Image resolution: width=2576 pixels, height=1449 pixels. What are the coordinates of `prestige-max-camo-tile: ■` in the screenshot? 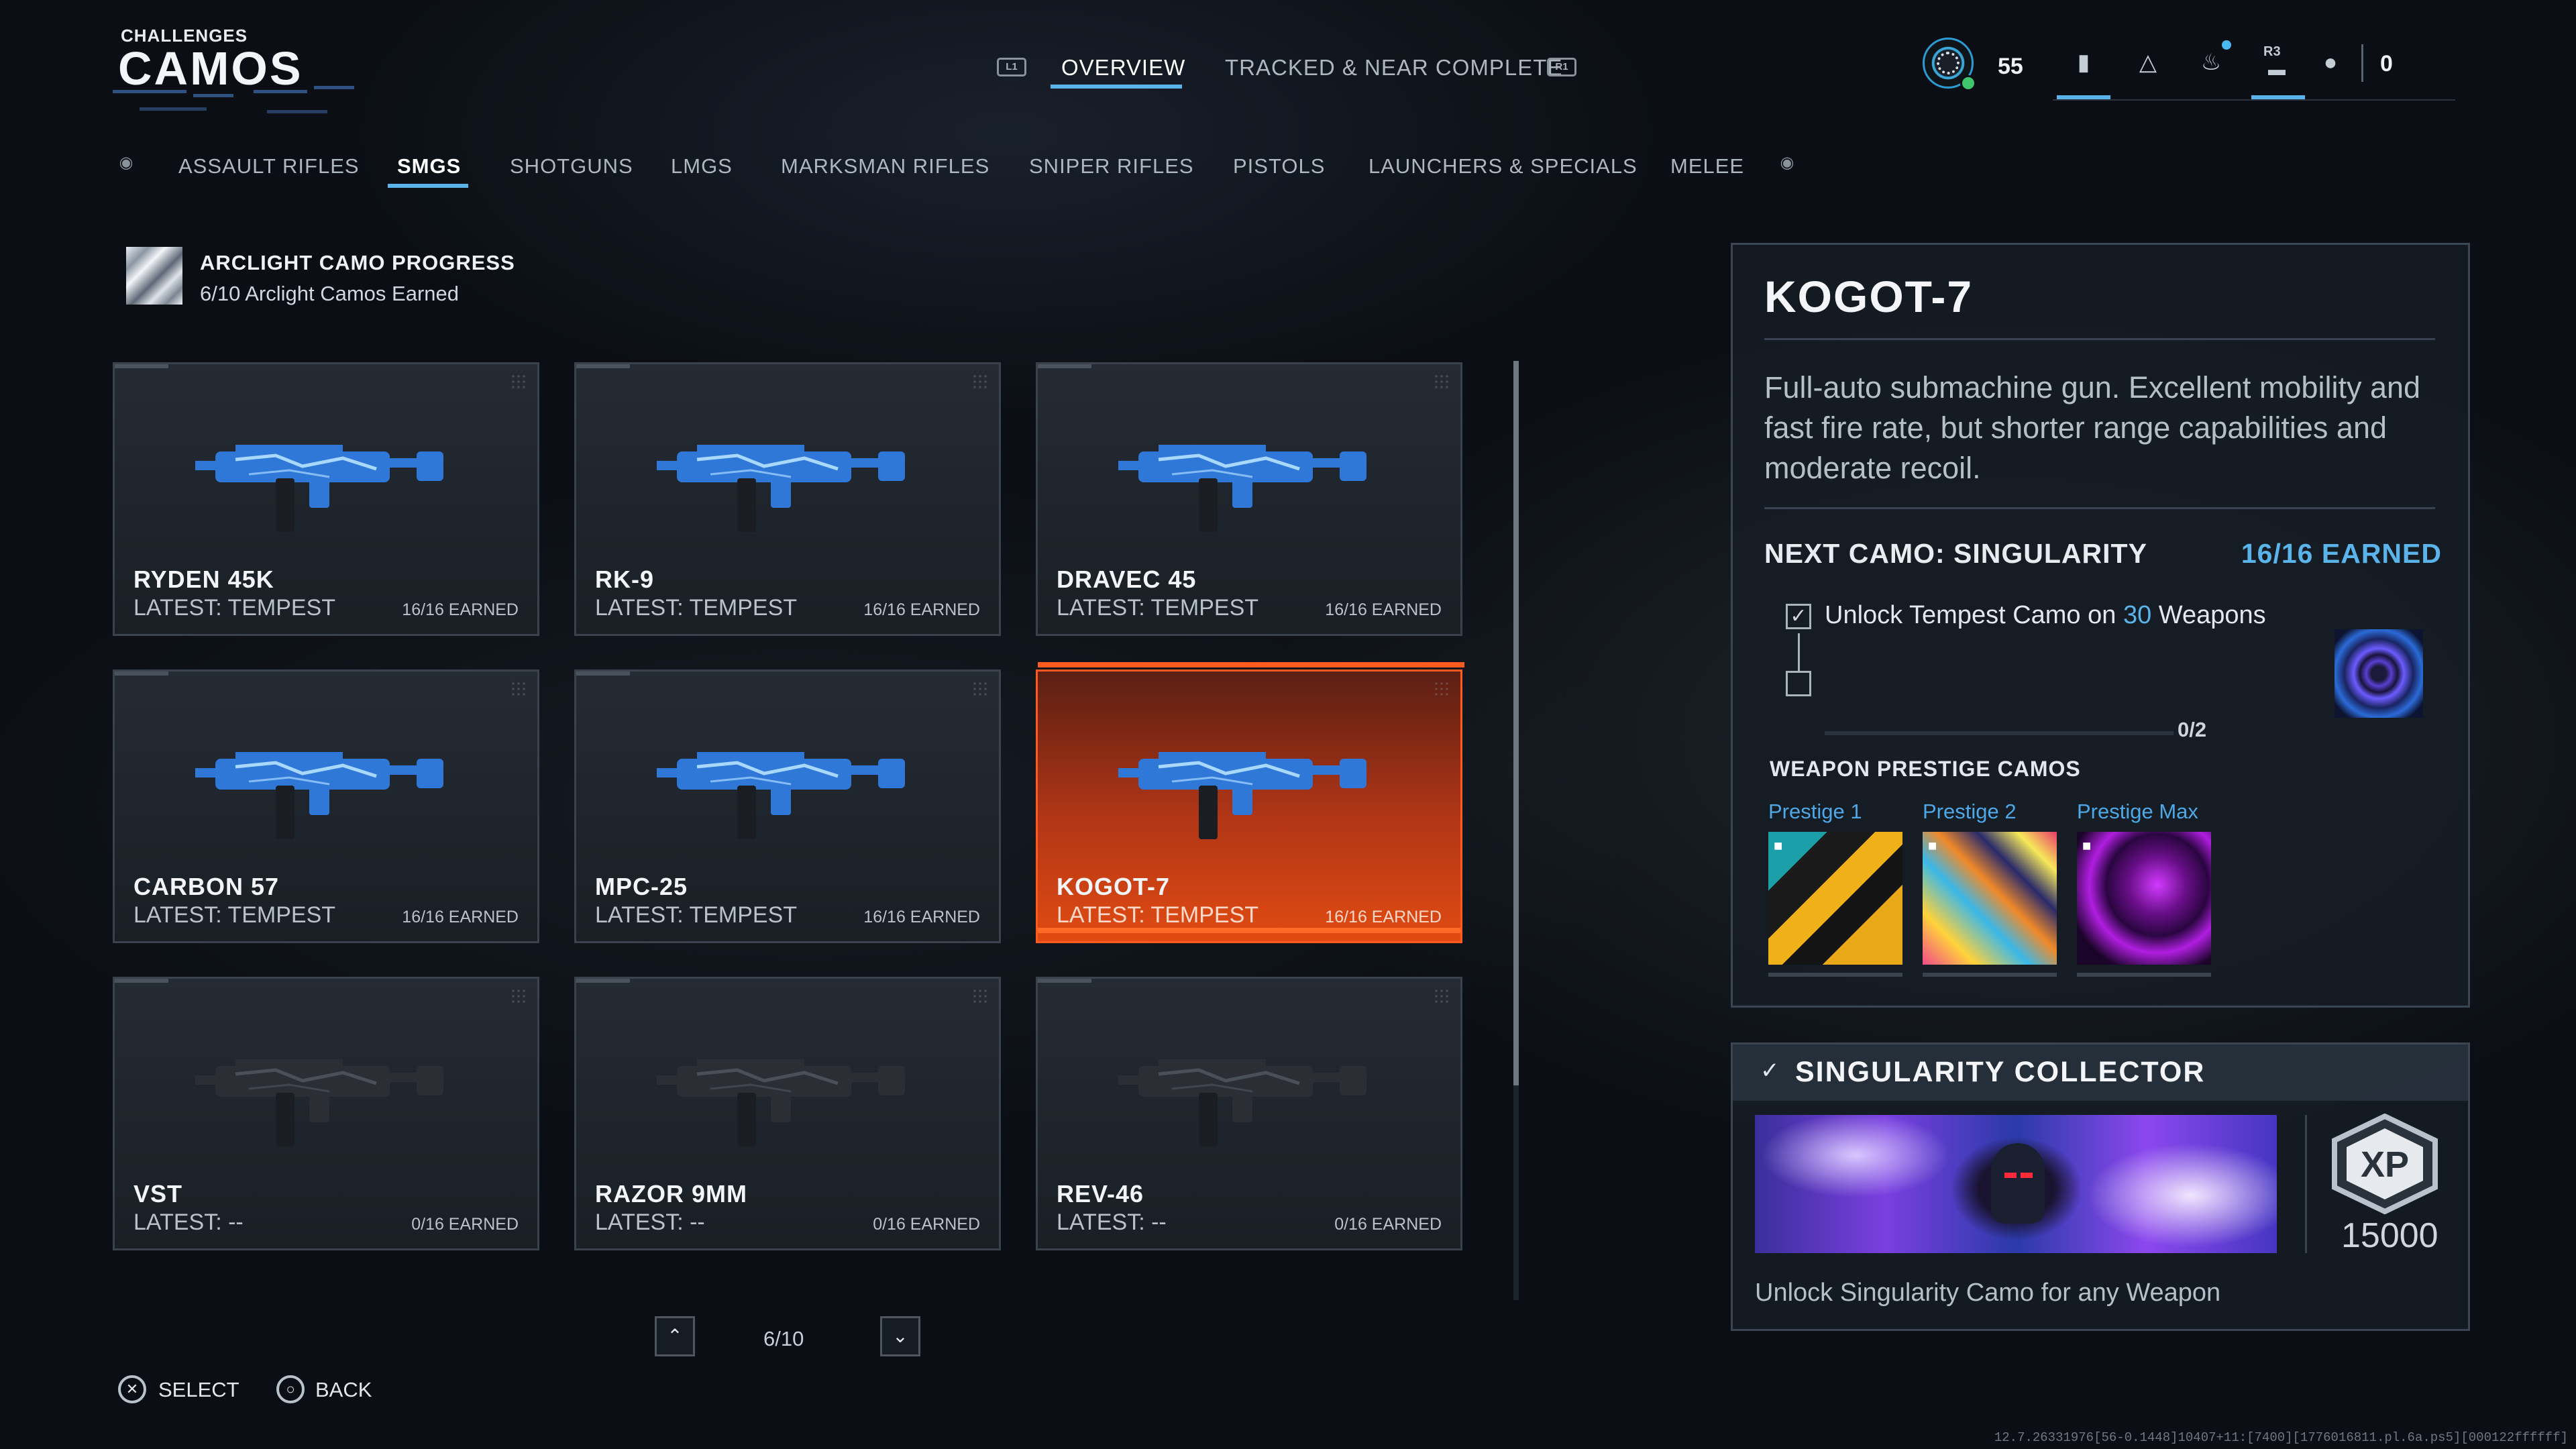 It's located at (2144, 898).